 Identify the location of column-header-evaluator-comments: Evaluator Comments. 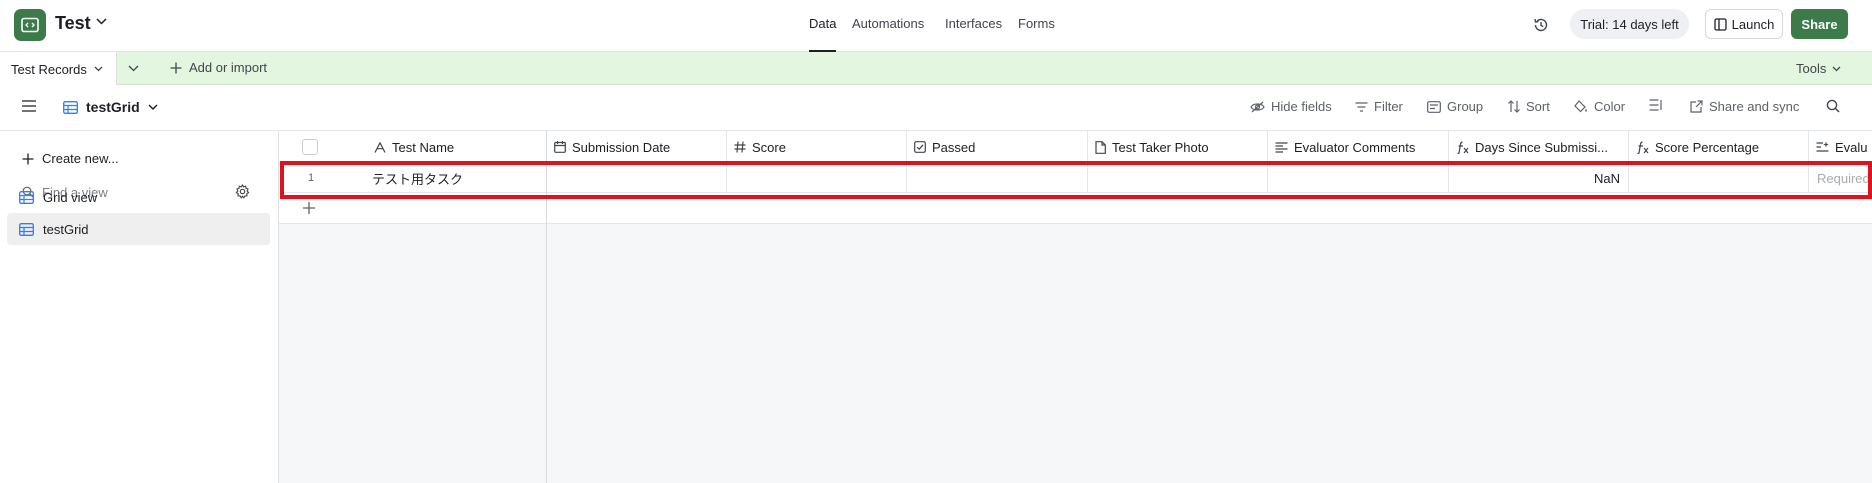
(1358, 147).